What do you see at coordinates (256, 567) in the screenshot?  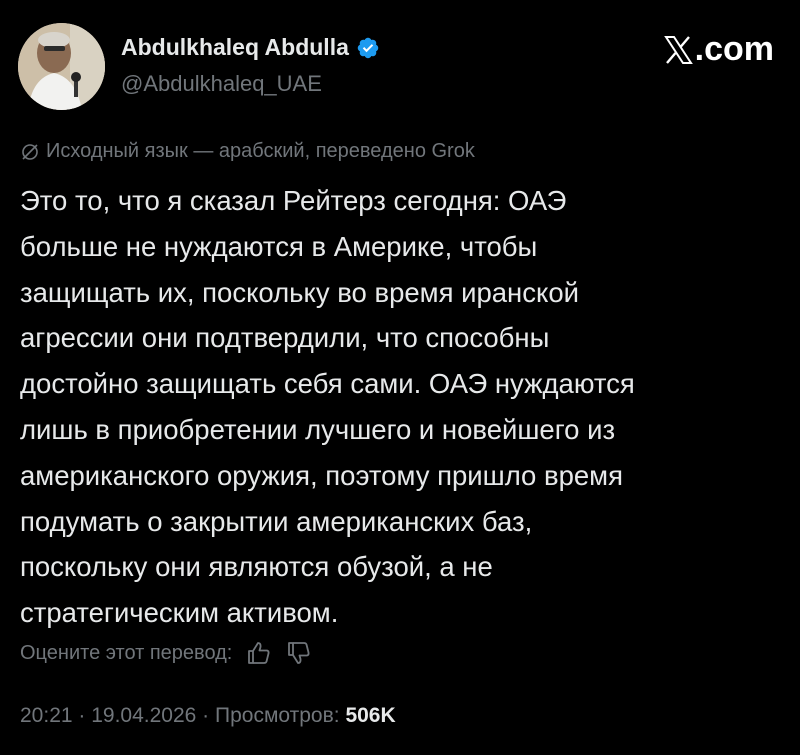 I see `tweet-line: поскольку они являются обузой, а не` at bounding box center [256, 567].